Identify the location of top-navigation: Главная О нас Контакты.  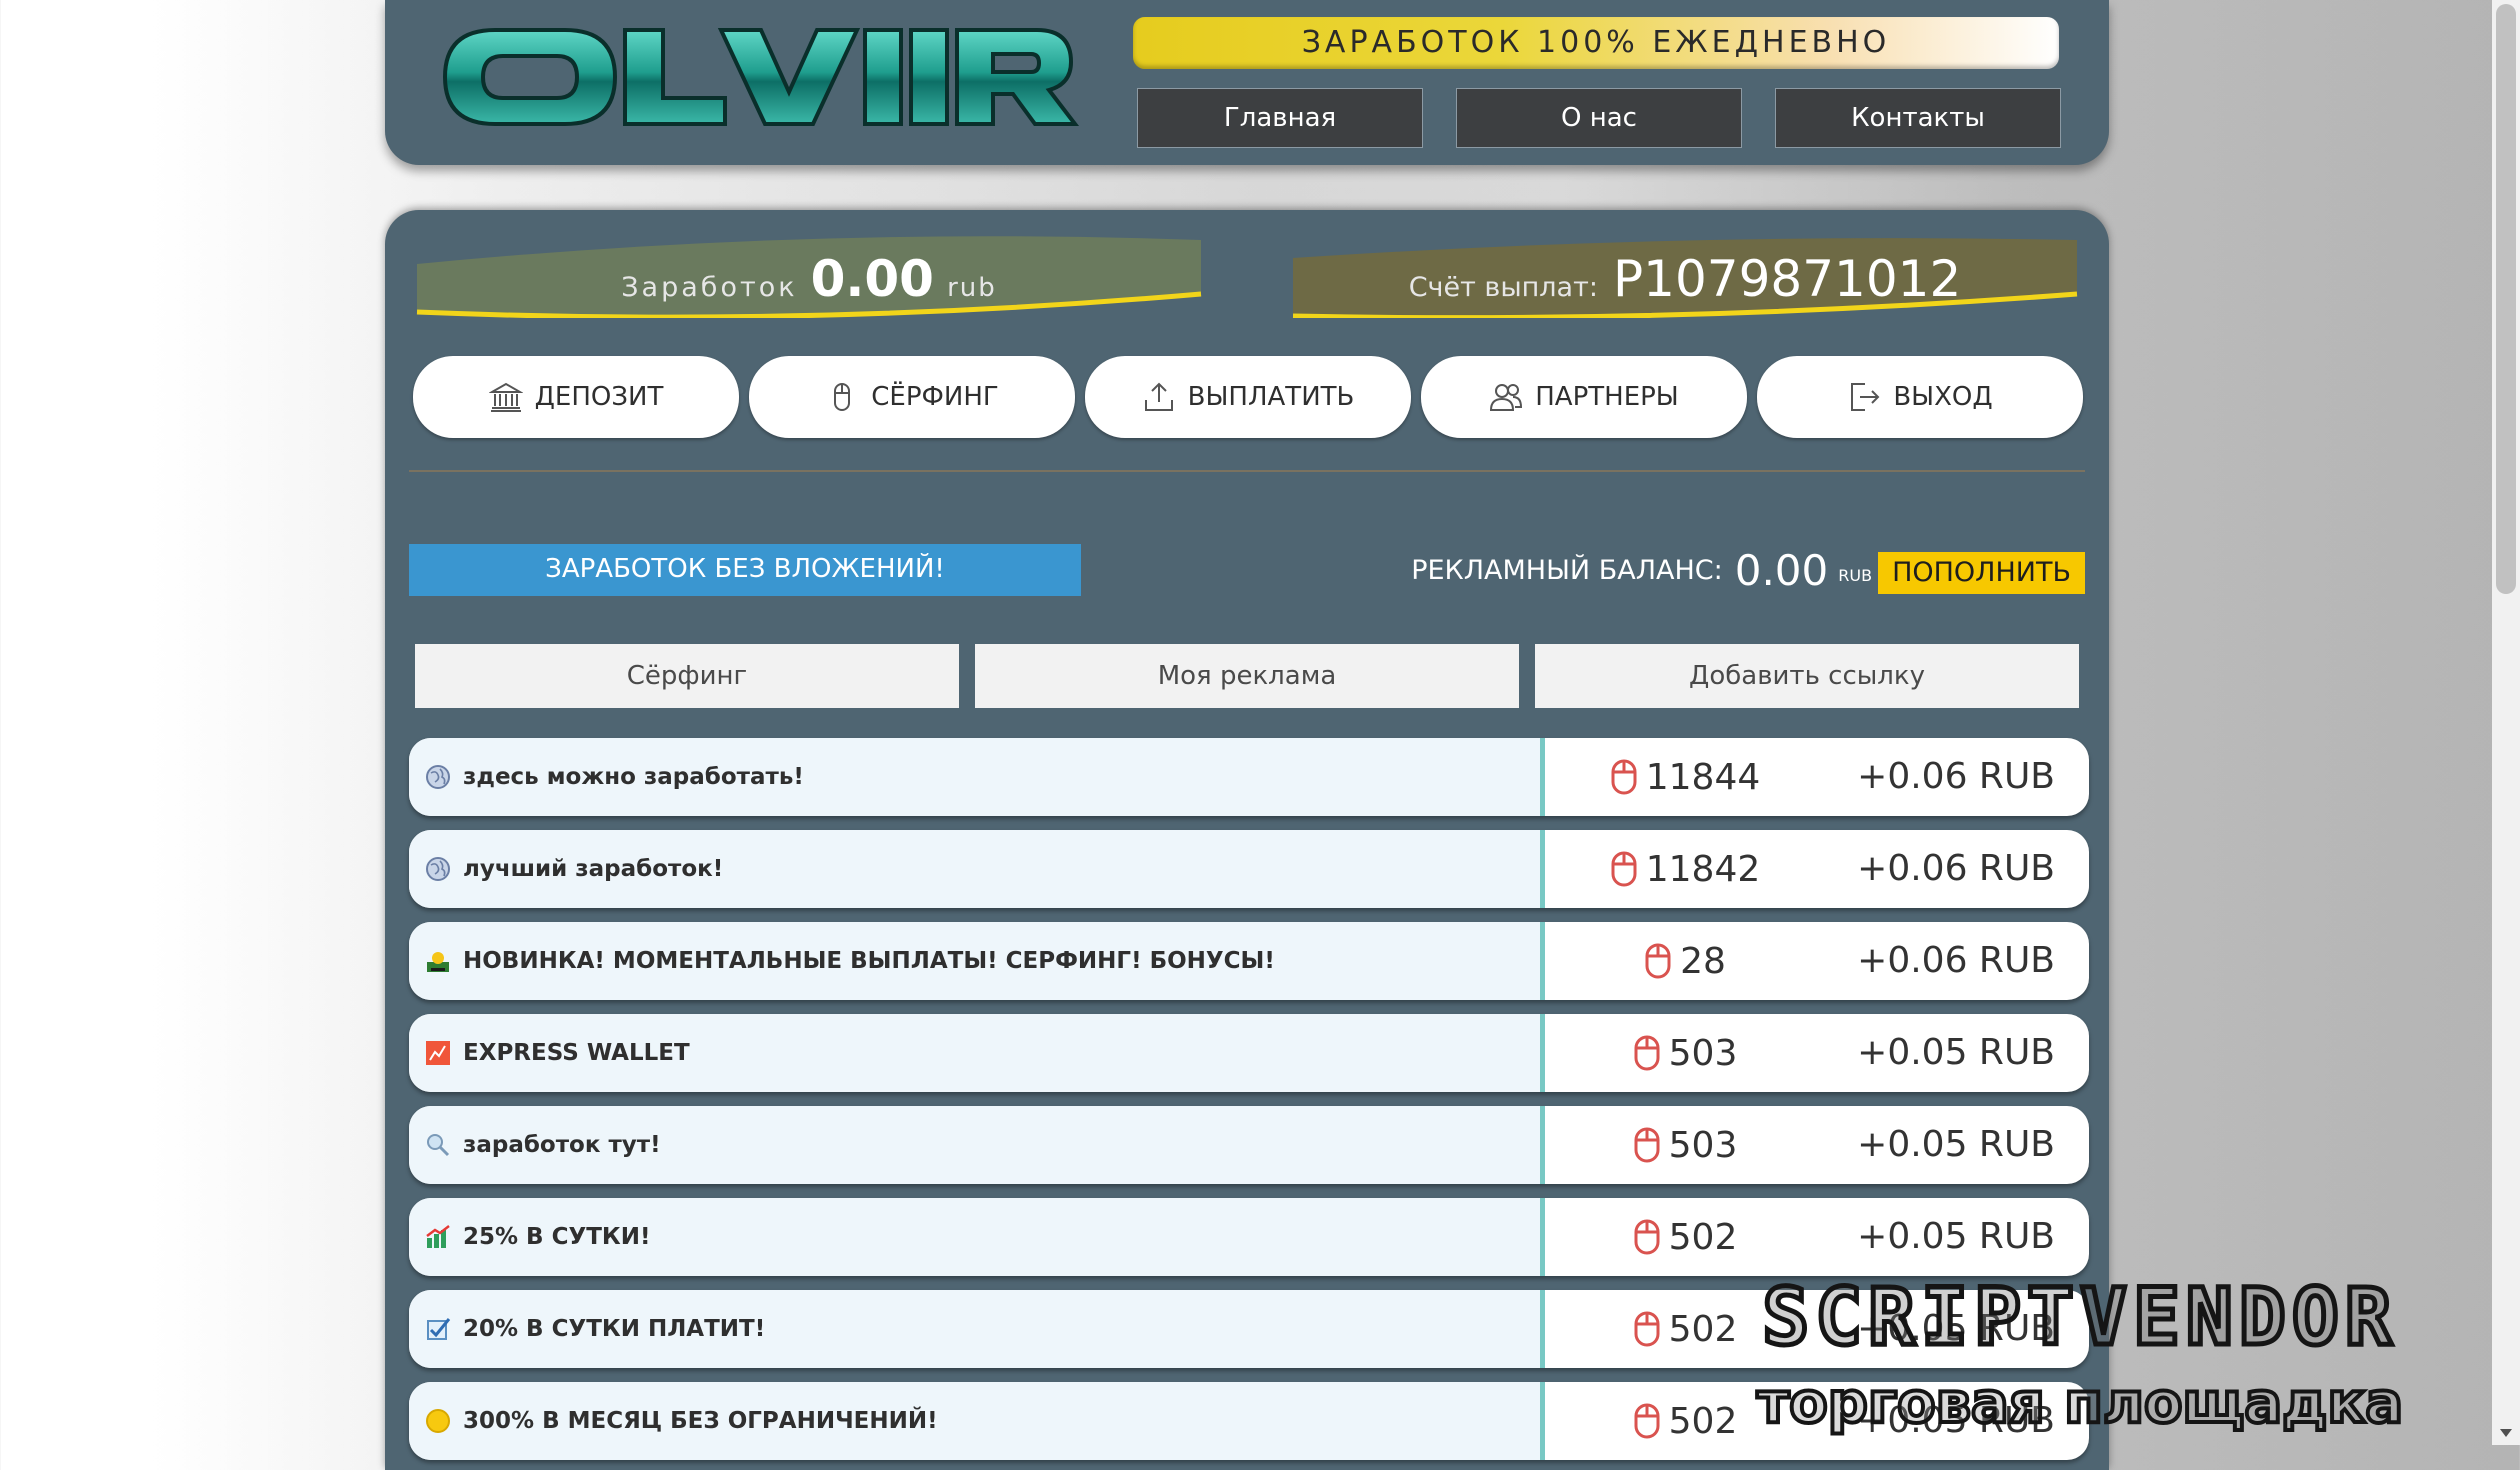
(1599, 118).